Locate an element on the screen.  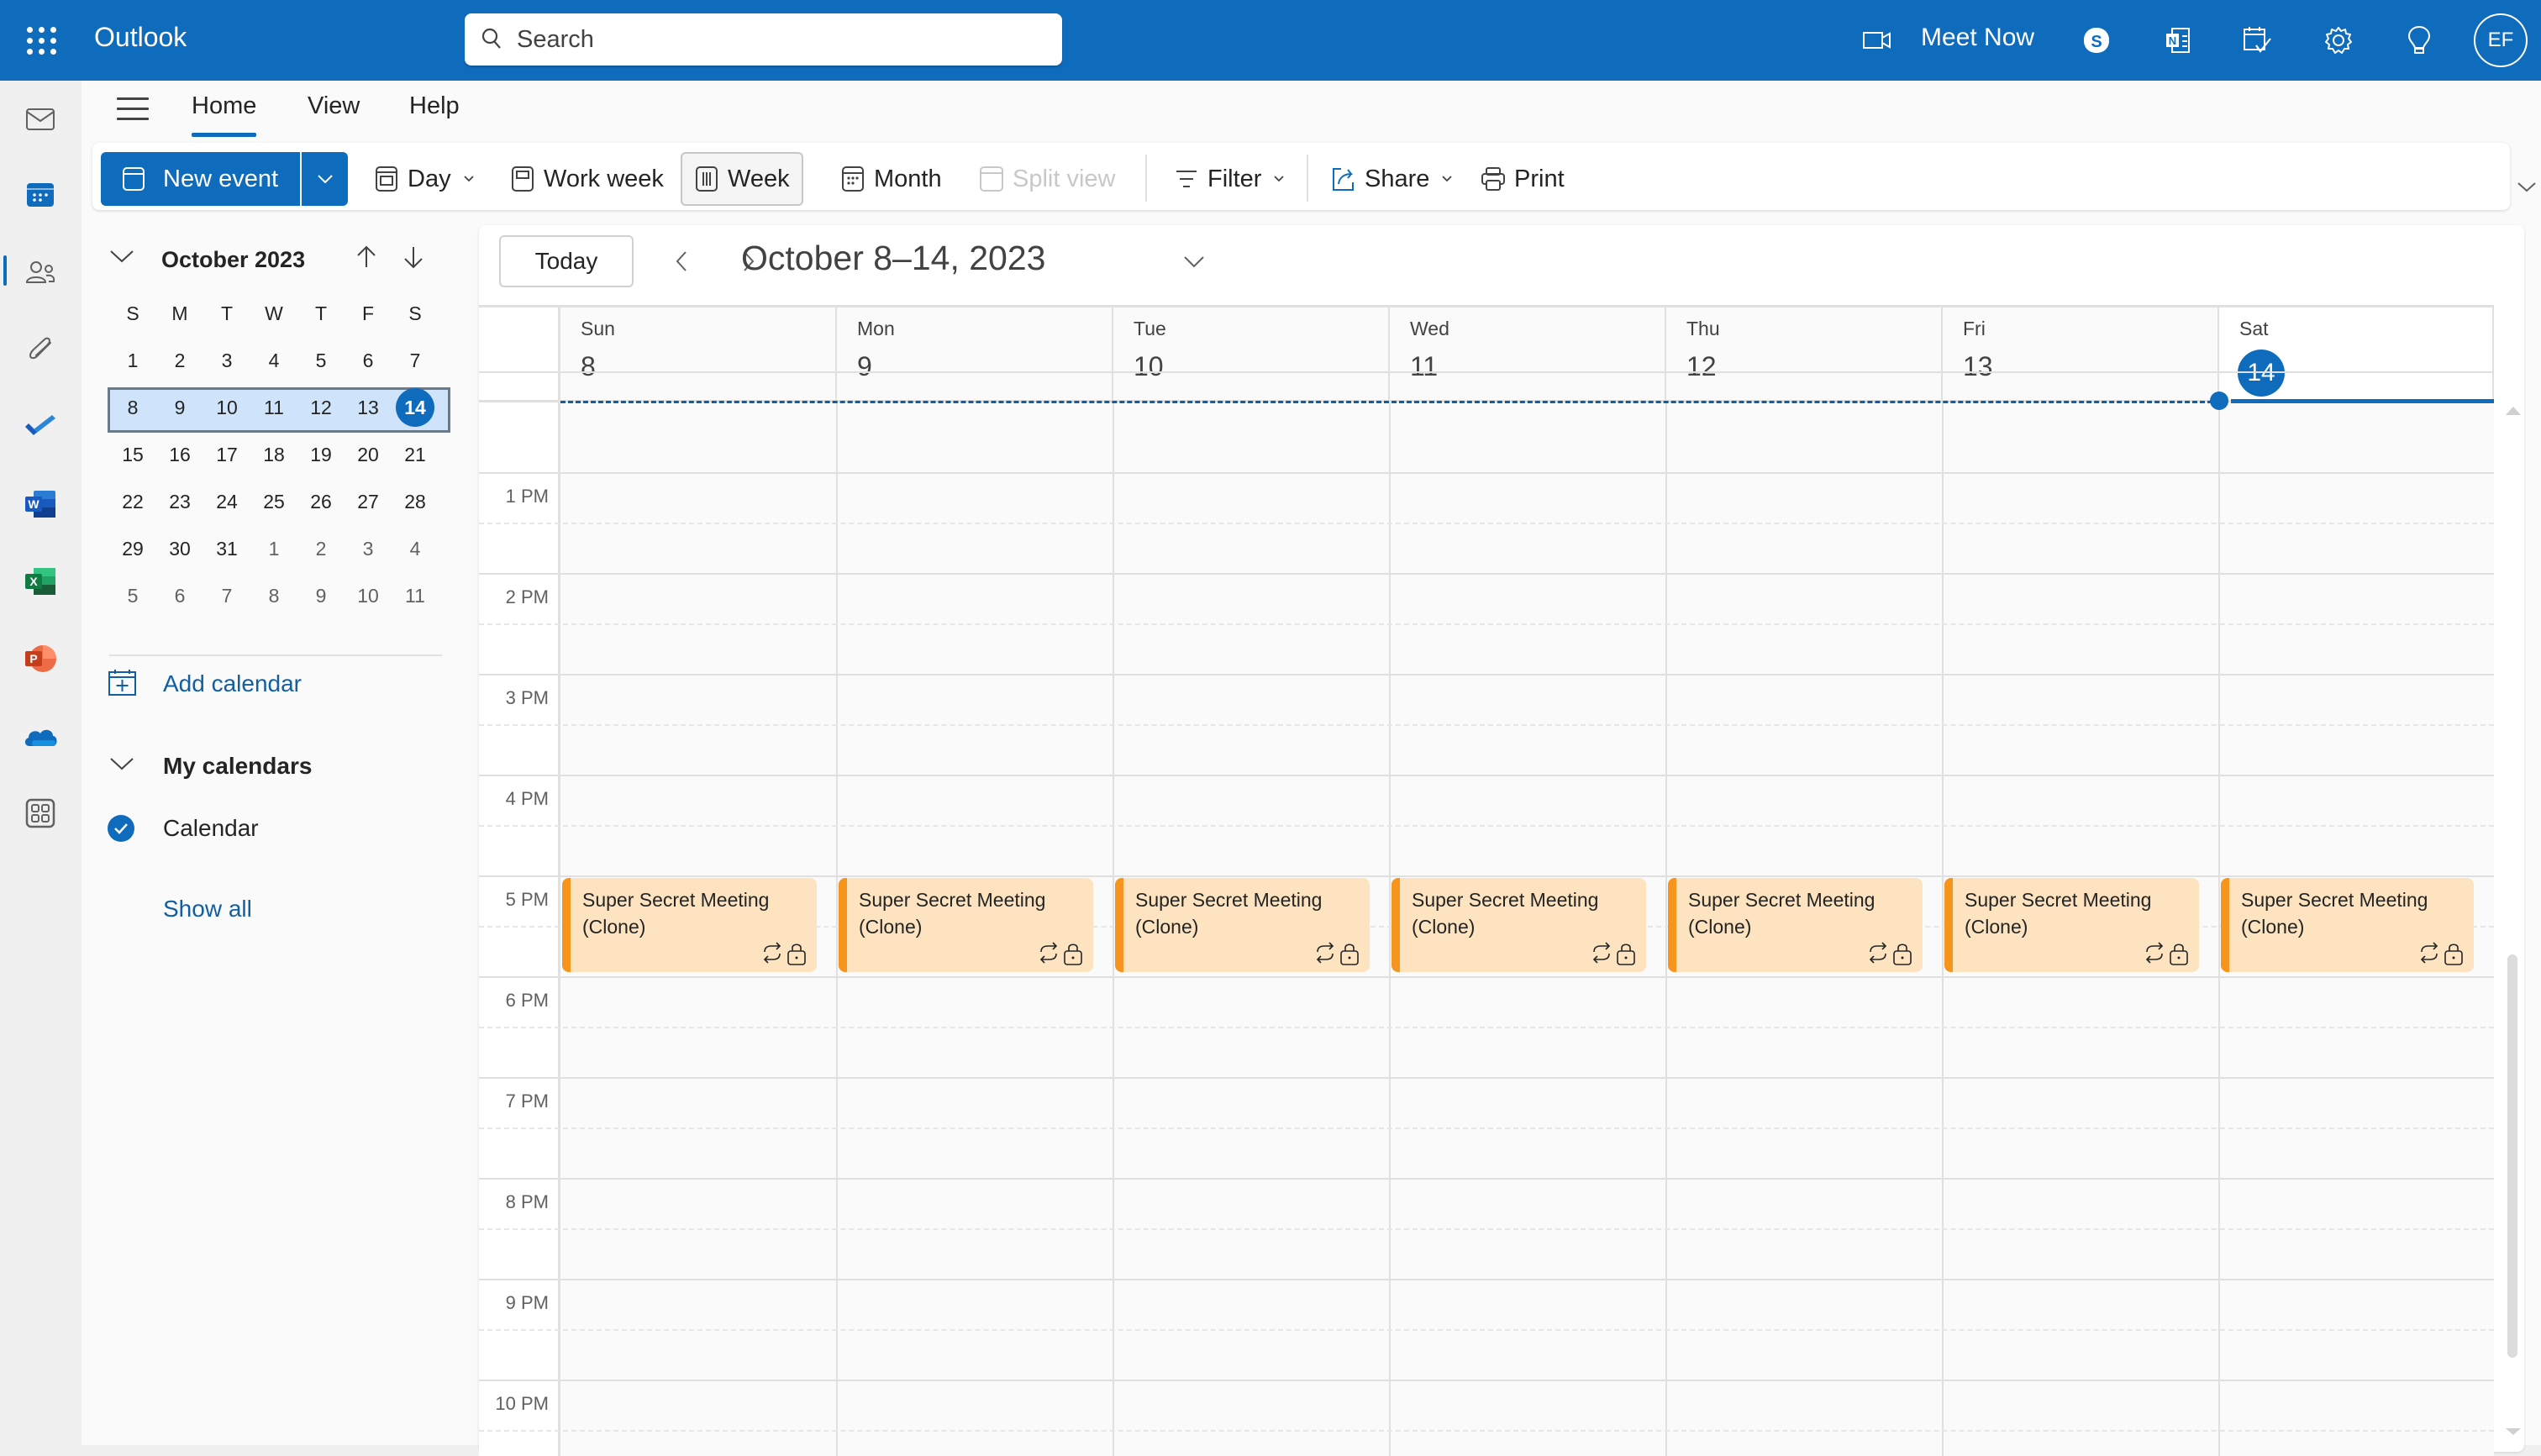
video-camera-icon is located at coordinates (1877, 40).